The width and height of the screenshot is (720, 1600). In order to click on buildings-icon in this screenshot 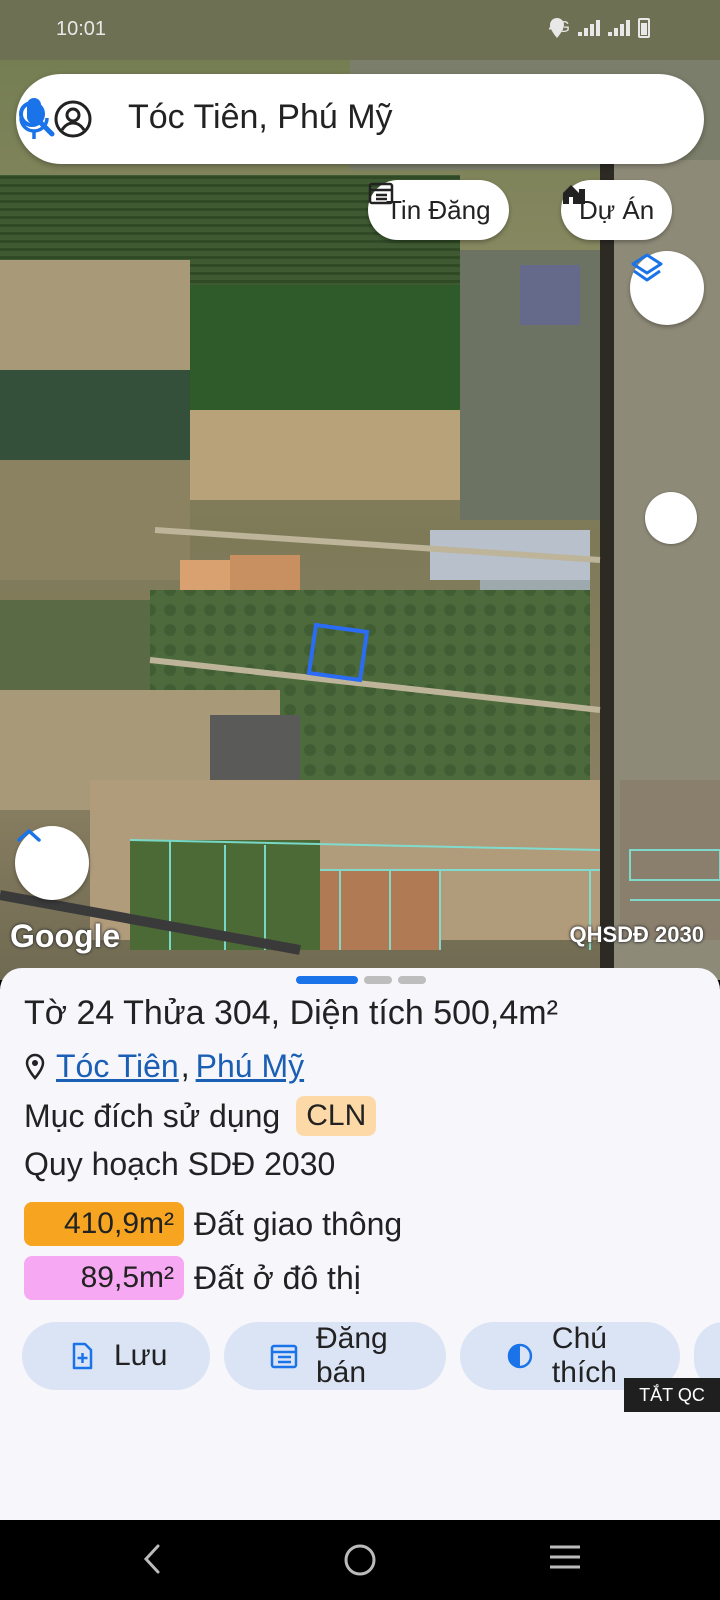, I will do `click(574, 194)`.